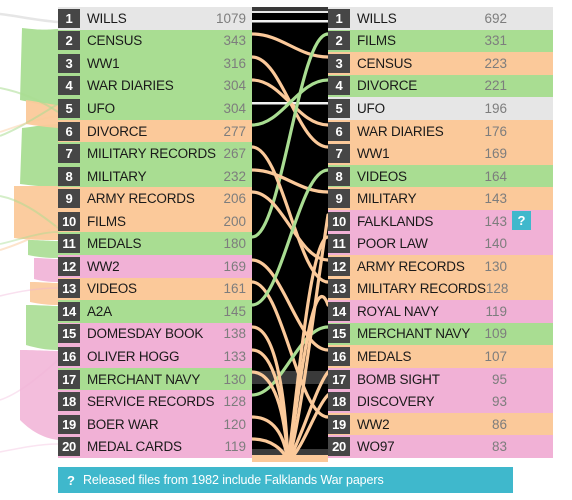  Describe the element at coordinates (155, 266) in the screenshot. I see `table-row: 12 WW2 169` at that location.